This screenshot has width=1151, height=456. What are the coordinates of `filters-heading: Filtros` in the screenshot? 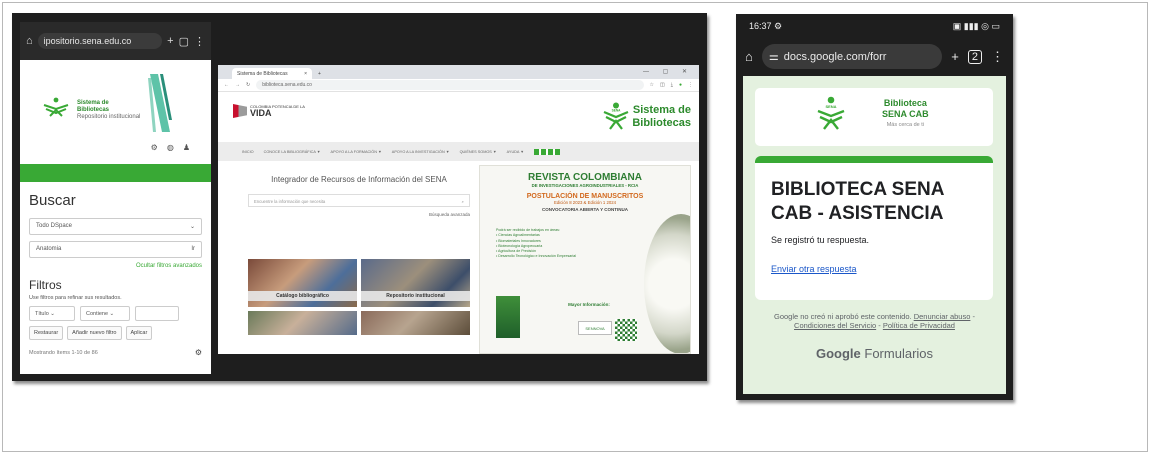 It's located at (45, 285).